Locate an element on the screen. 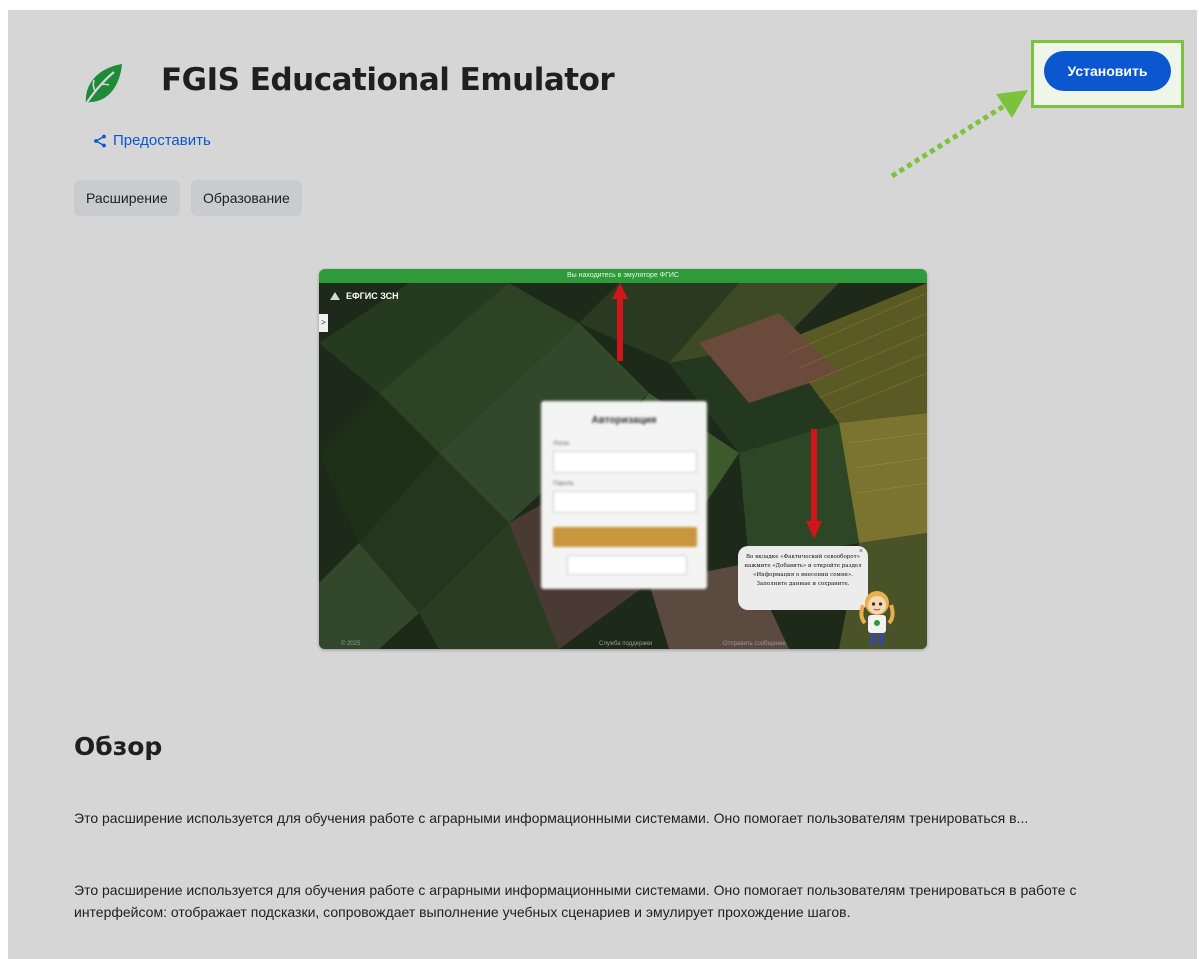  login-card: Авторизация Логин Пароль is located at coordinates (624, 495).